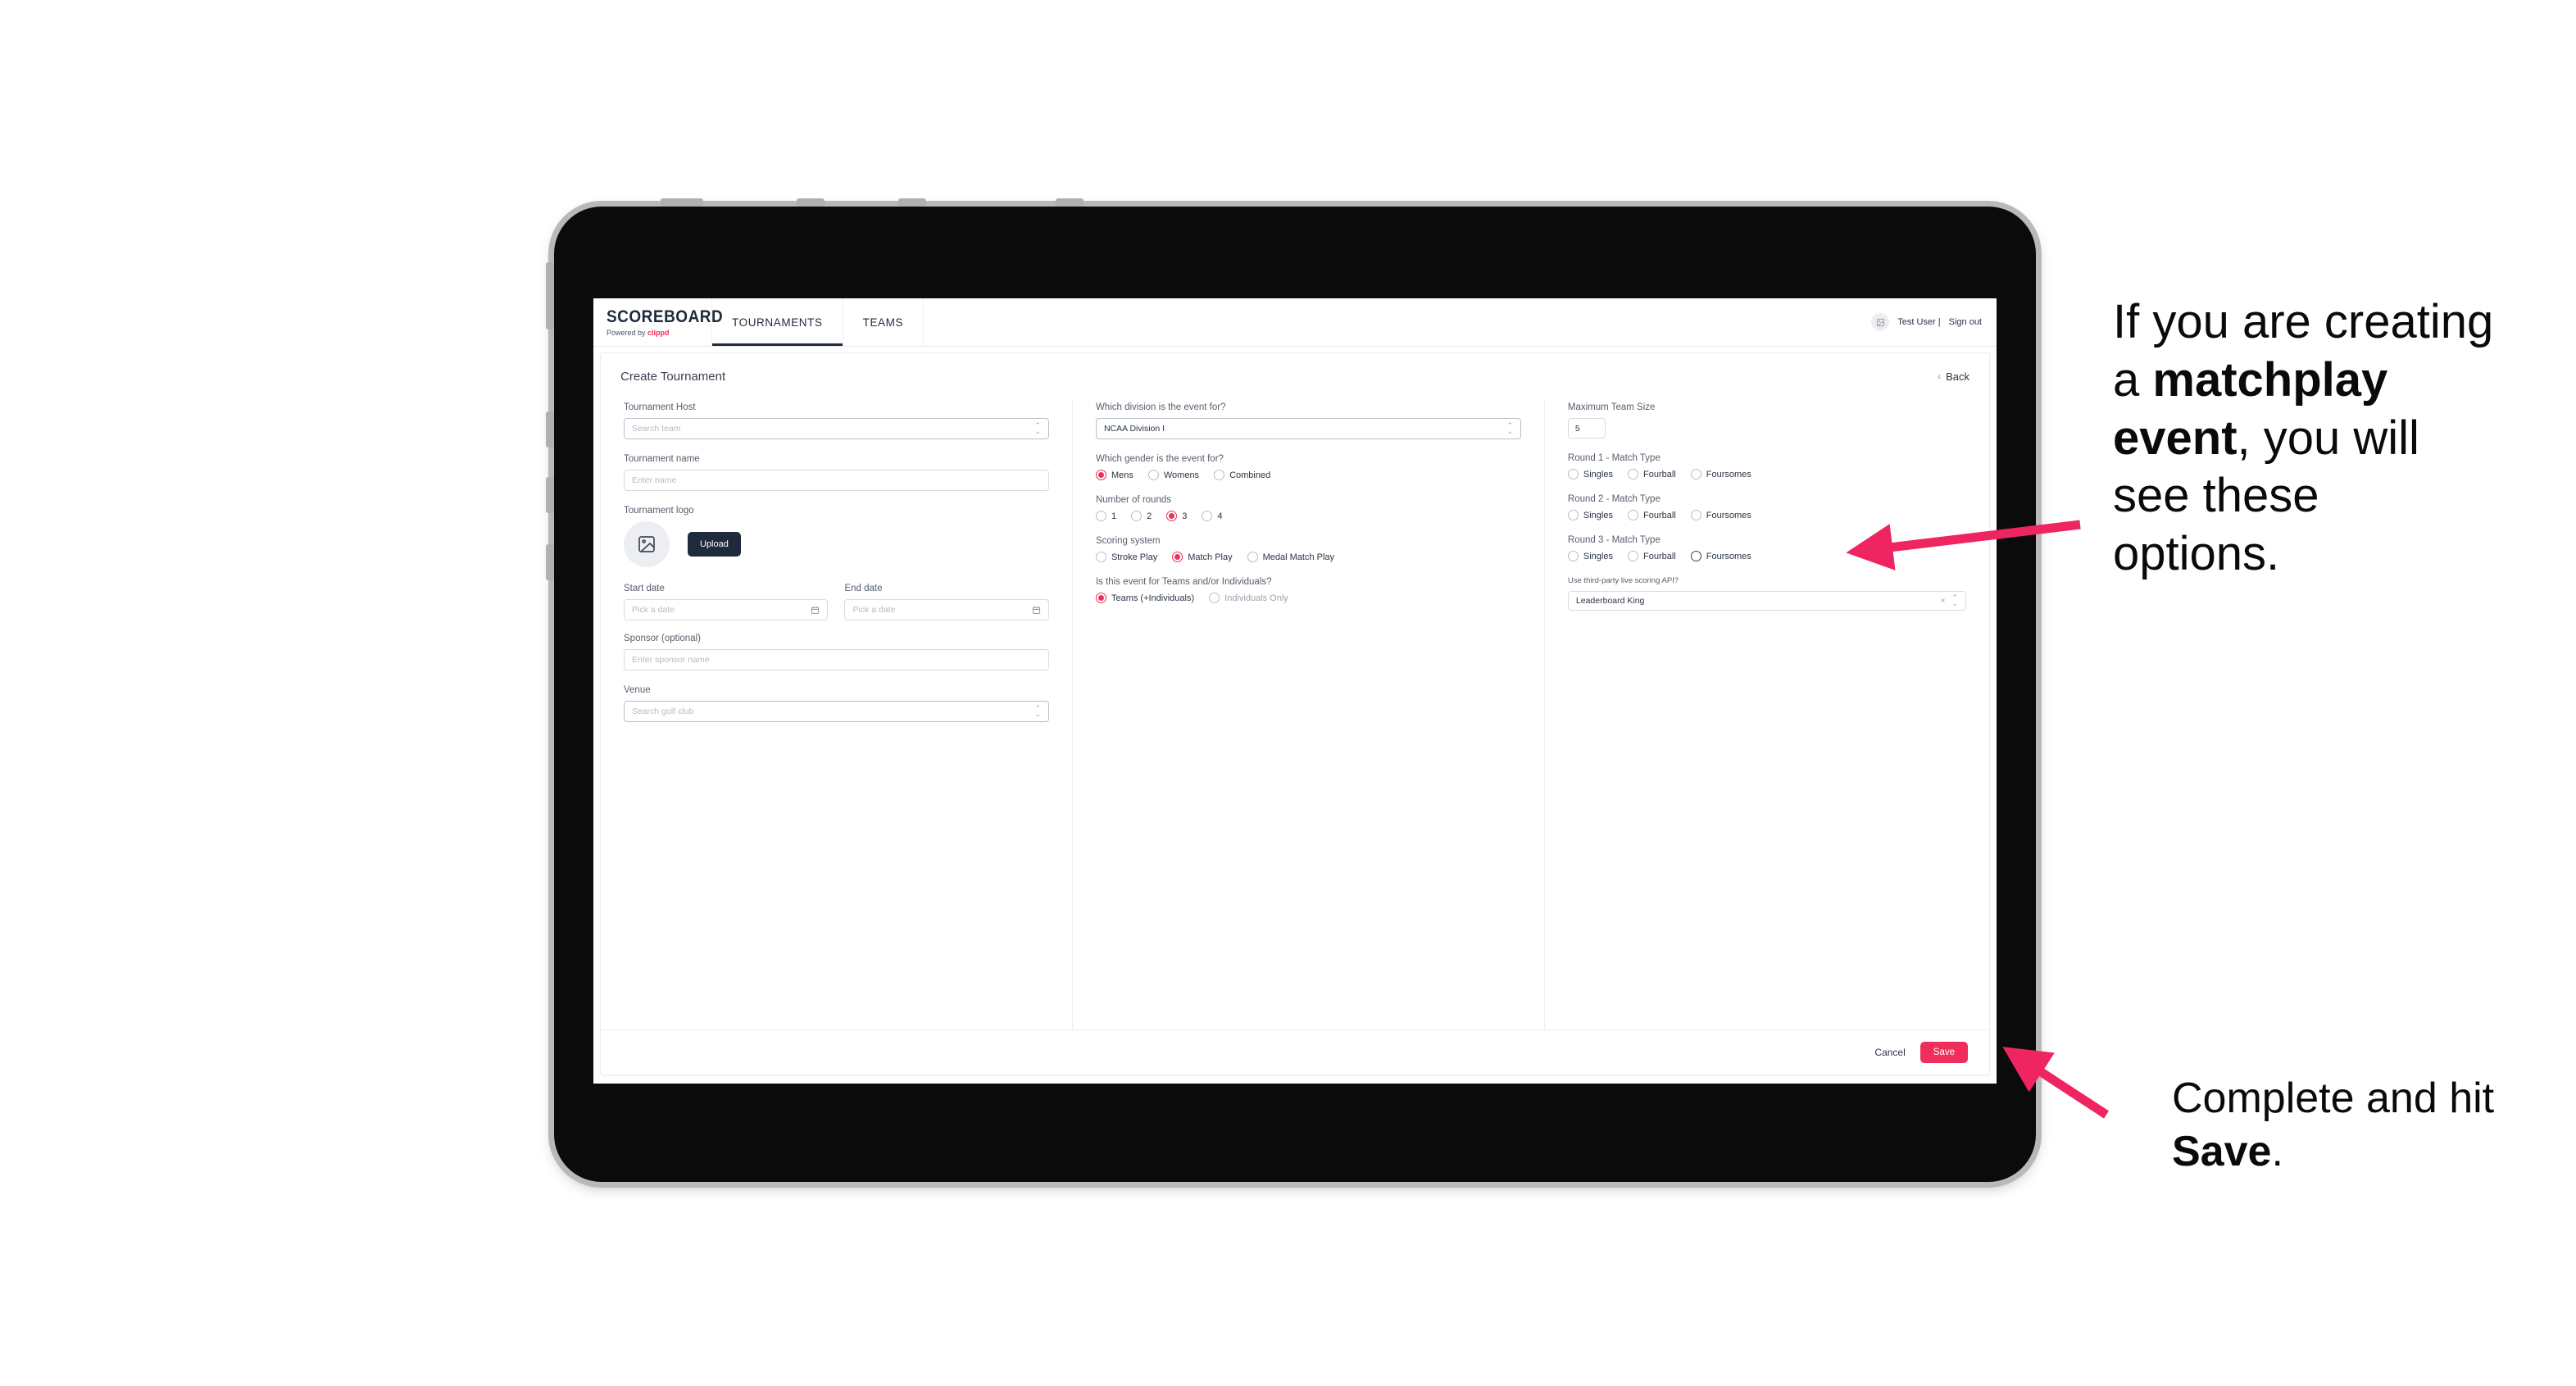 Image resolution: width=2576 pixels, height=1386 pixels. What do you see at coordinates (1720, 556) in the screenshot?
I see `radio-round3-foursomes: Foursomes` at bounding box center [1720, 556].